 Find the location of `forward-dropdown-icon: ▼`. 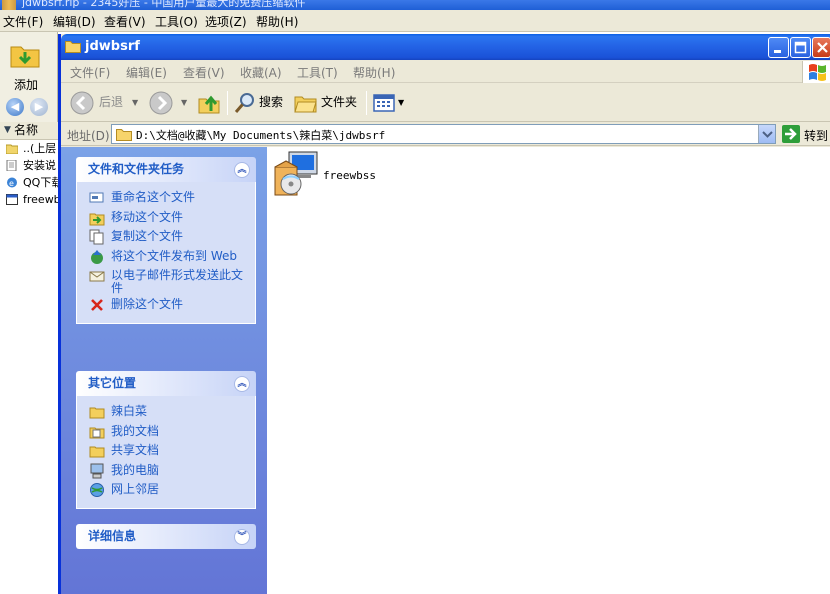

forward-dropdown-icon: ▼ is located at coordinates (184, 102).